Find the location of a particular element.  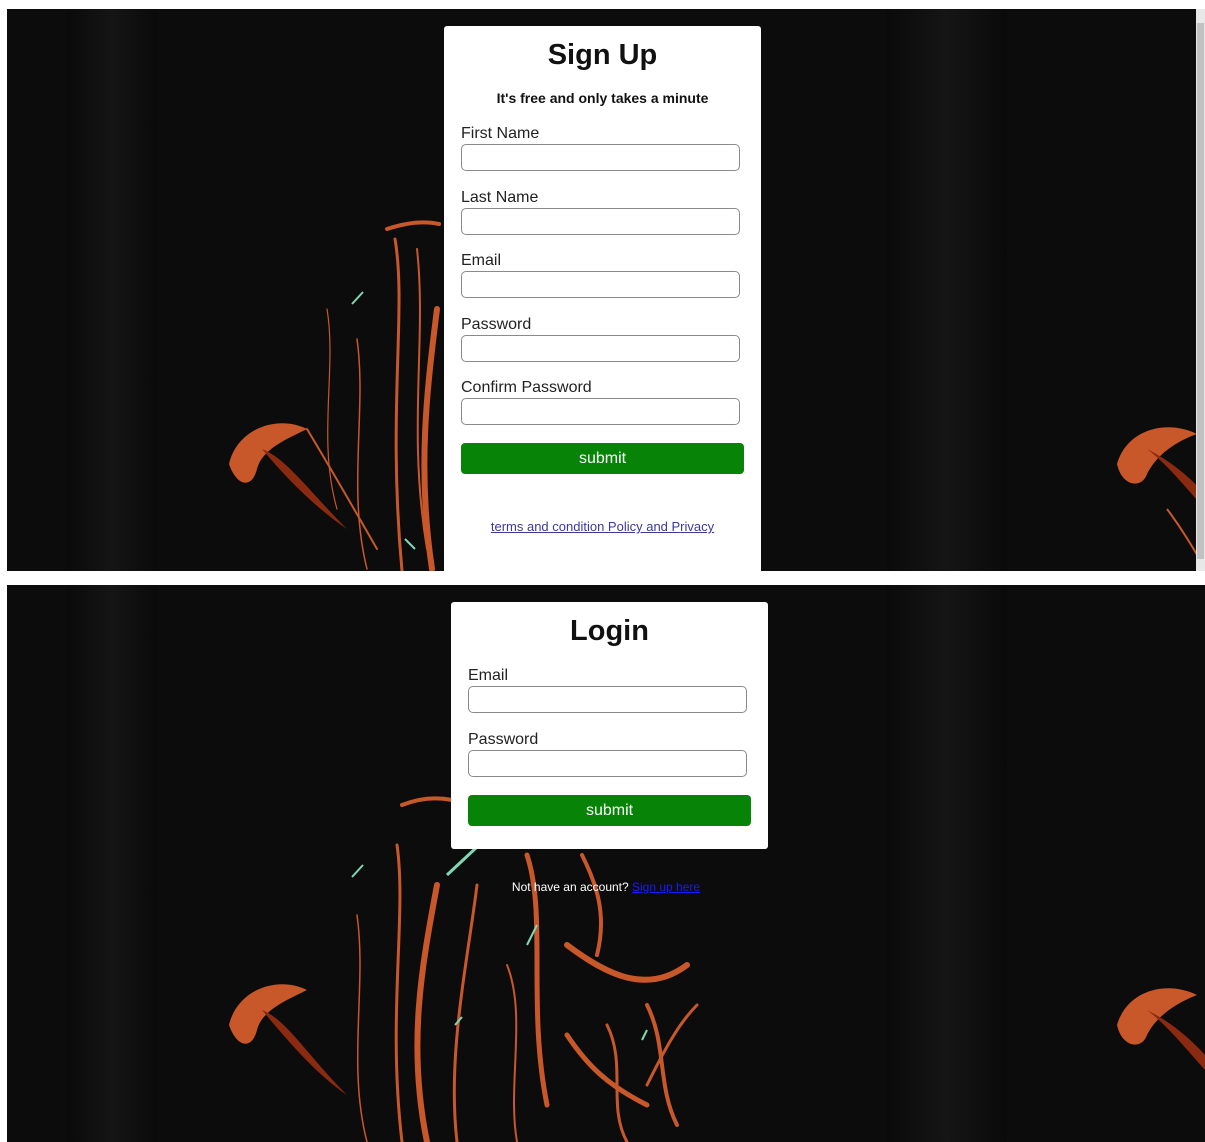

signup-title: Sign Up is located at coordinates (602, 55).